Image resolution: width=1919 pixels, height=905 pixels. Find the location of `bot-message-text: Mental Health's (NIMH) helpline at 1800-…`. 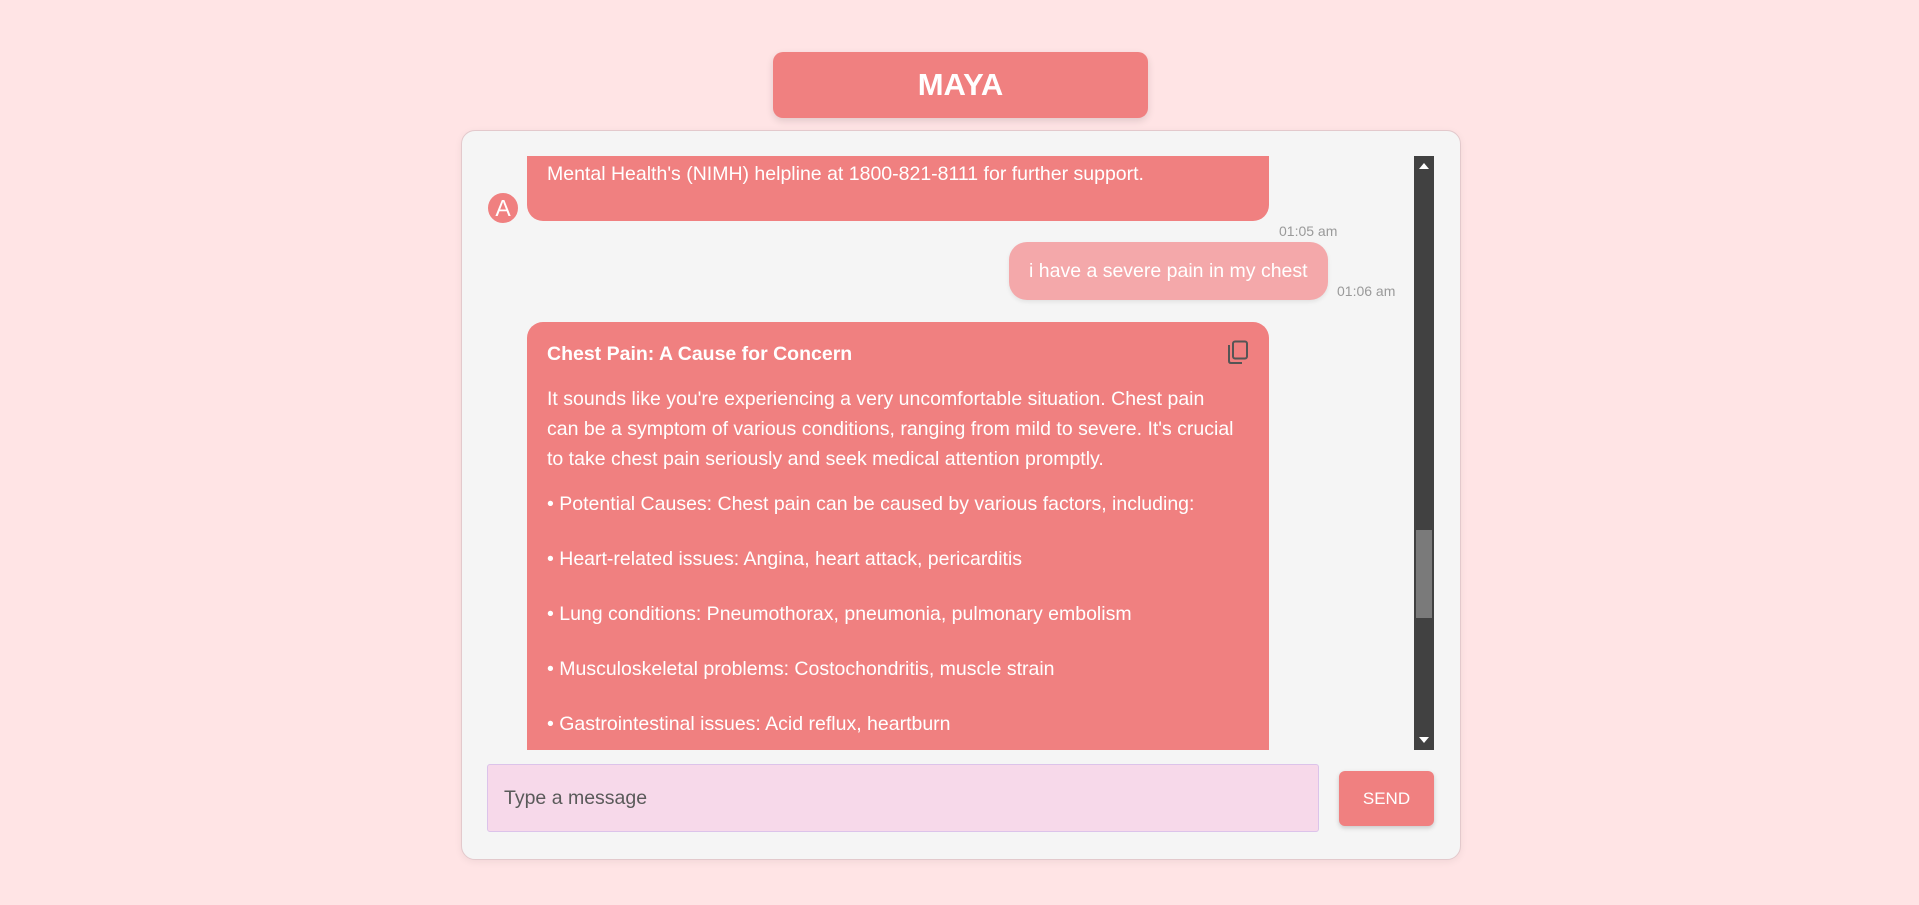

bot-message-text: Mental Health's (NIMH) helpline at 1800-… is located at coordinates (845, 174).